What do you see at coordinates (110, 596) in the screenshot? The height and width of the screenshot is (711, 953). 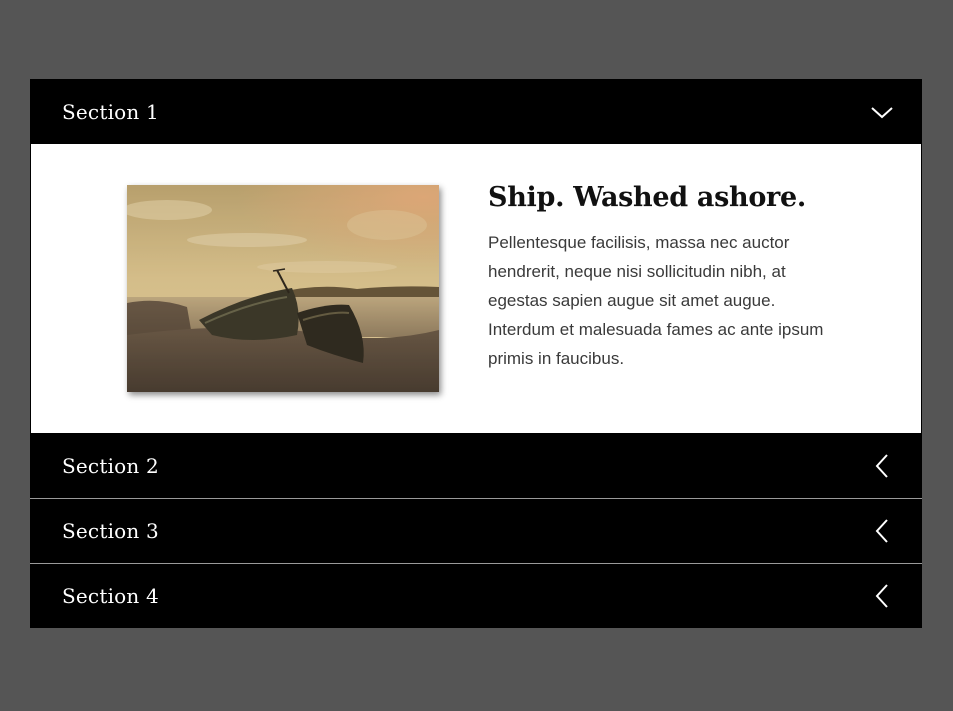 I see `section-4-title: Section 4` at bounding box center [110, 596].